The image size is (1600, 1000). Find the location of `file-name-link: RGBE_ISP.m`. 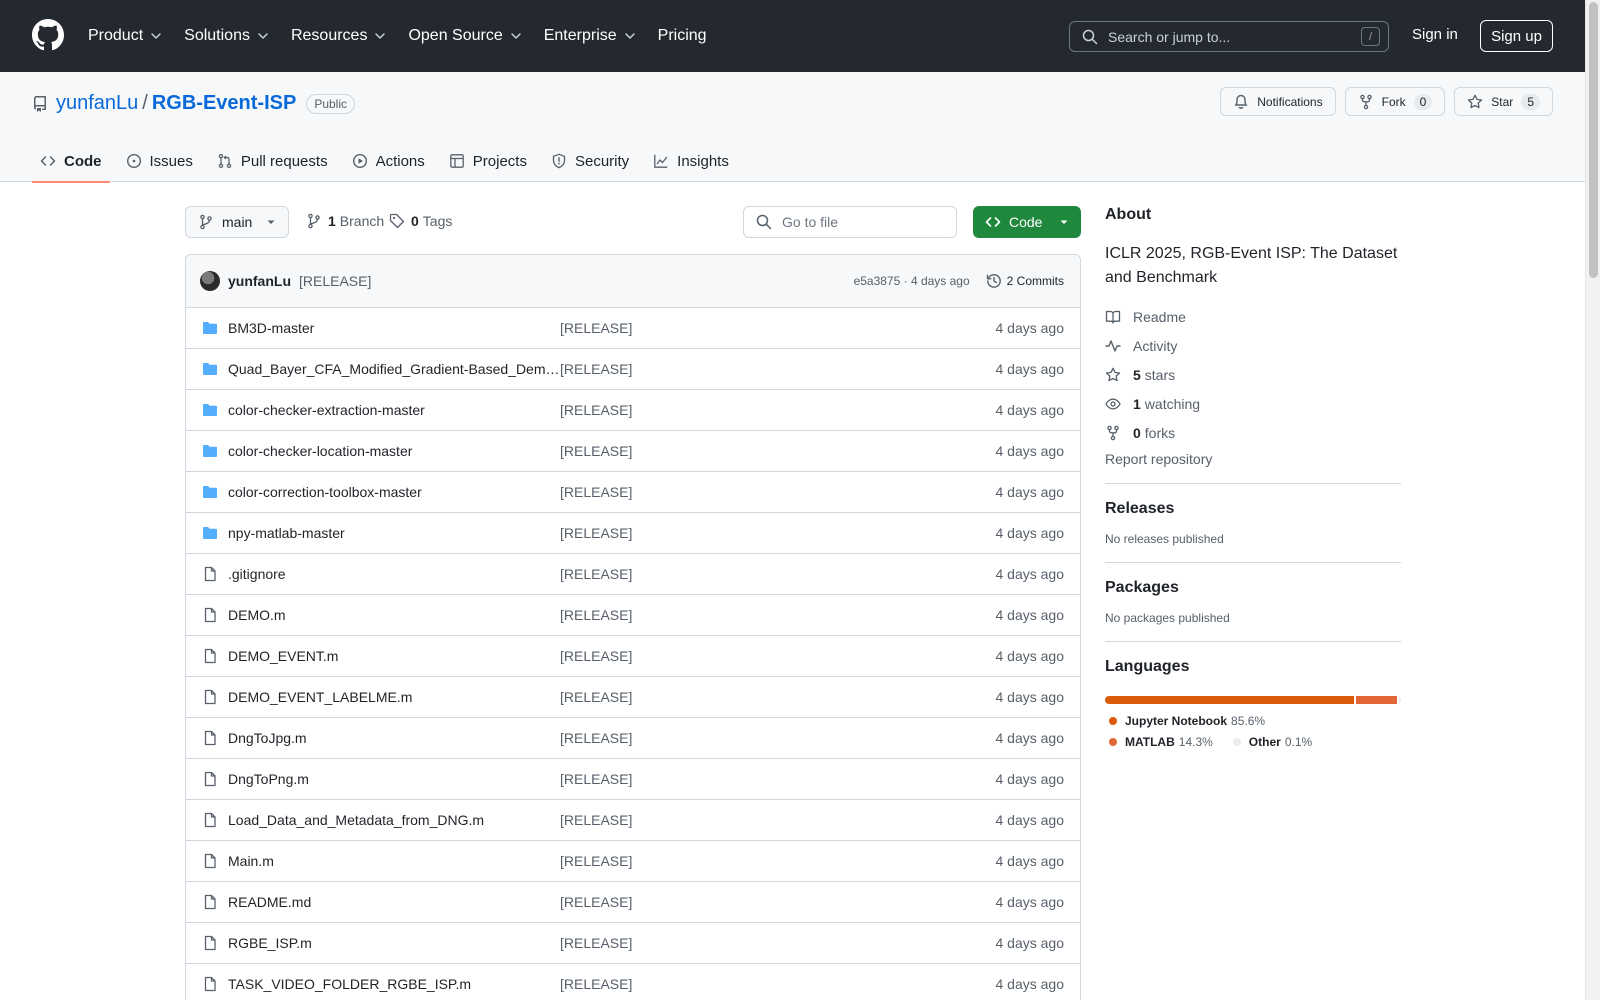

file-name-link: RGBE_ISP.m is located at coordinates (394, 943).